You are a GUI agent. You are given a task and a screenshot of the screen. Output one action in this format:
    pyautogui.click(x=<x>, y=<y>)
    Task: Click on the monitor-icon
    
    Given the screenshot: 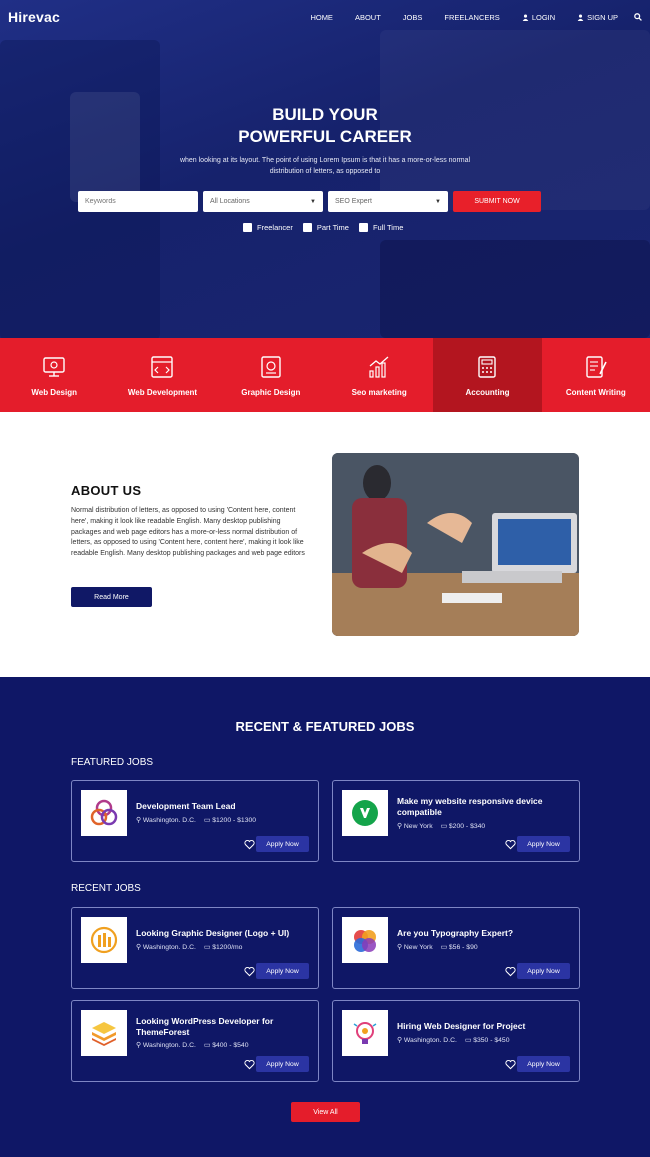 What is the action you would take?
    pyautogui.click(x=54, y=366)
    